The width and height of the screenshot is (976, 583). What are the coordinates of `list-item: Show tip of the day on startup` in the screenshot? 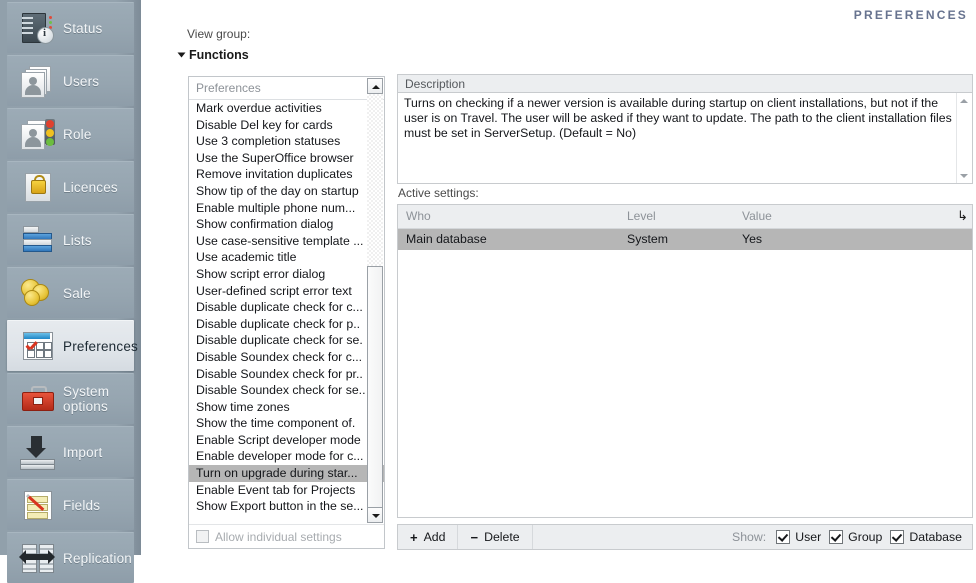 It's located at (286, 191).